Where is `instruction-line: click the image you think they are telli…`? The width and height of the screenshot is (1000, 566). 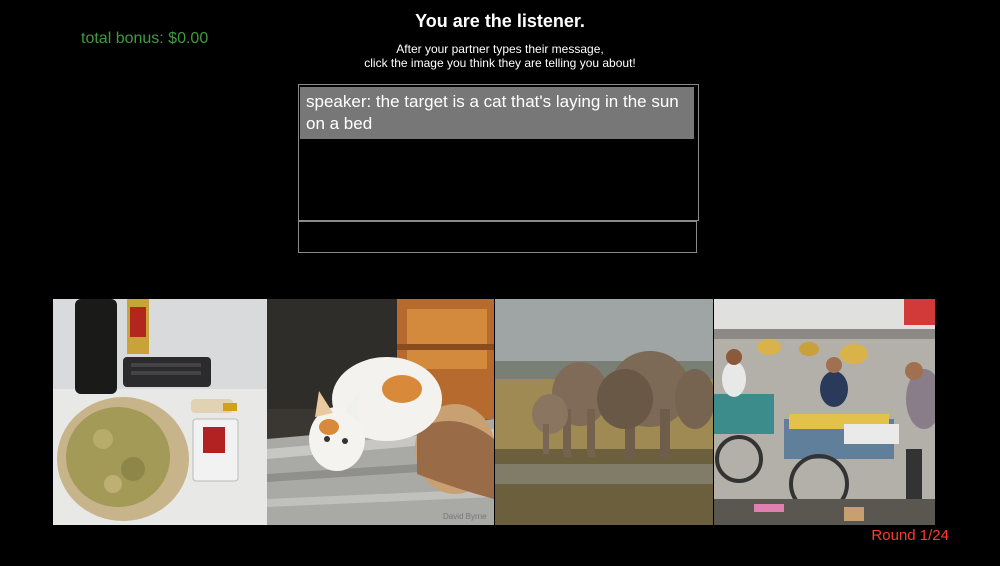 instruction-line: click the image you think they are telli… is located at coordinates (500, 63).